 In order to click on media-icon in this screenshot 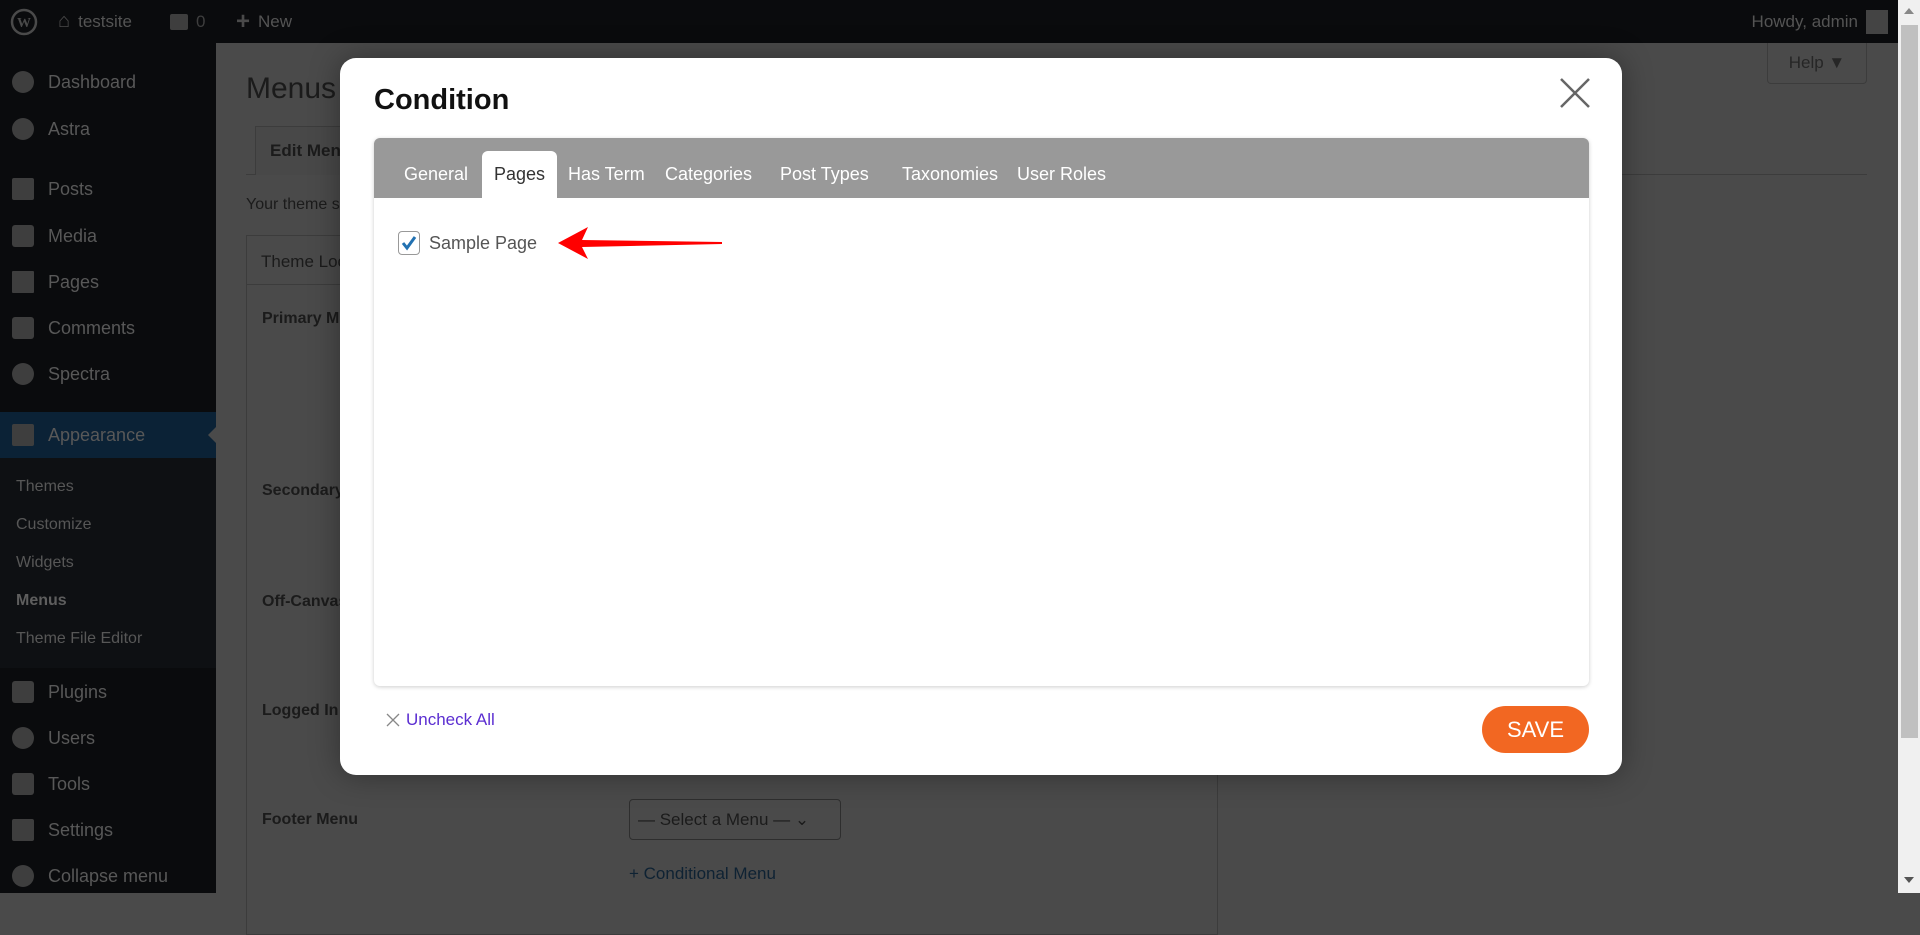, I will do `click(23, 236)`.